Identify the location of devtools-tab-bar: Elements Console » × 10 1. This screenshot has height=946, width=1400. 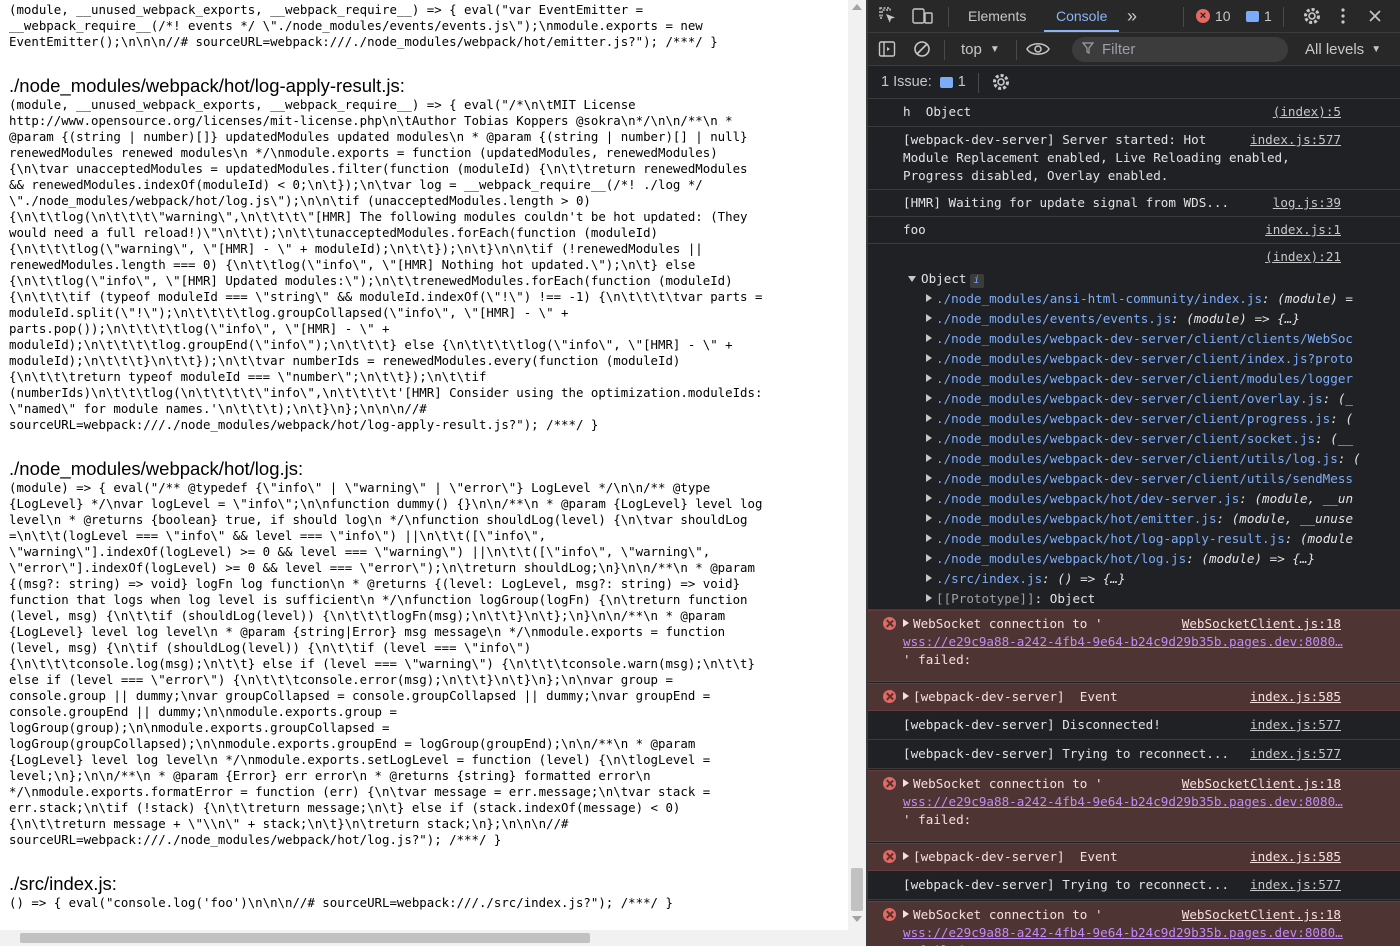
(1134, 16).